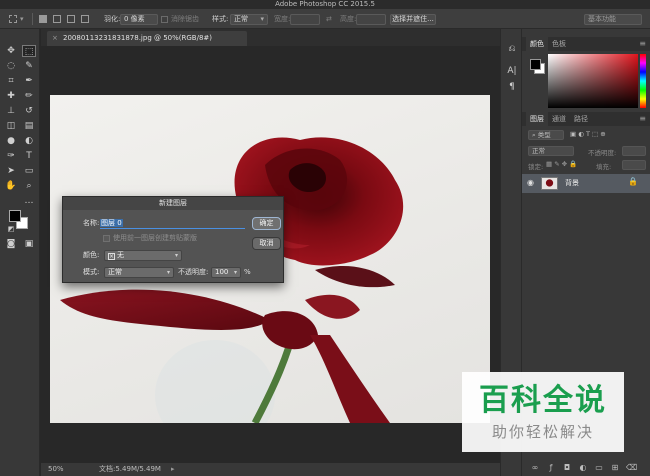  I want to click on filter-kind: 类型, so click(544, 135).